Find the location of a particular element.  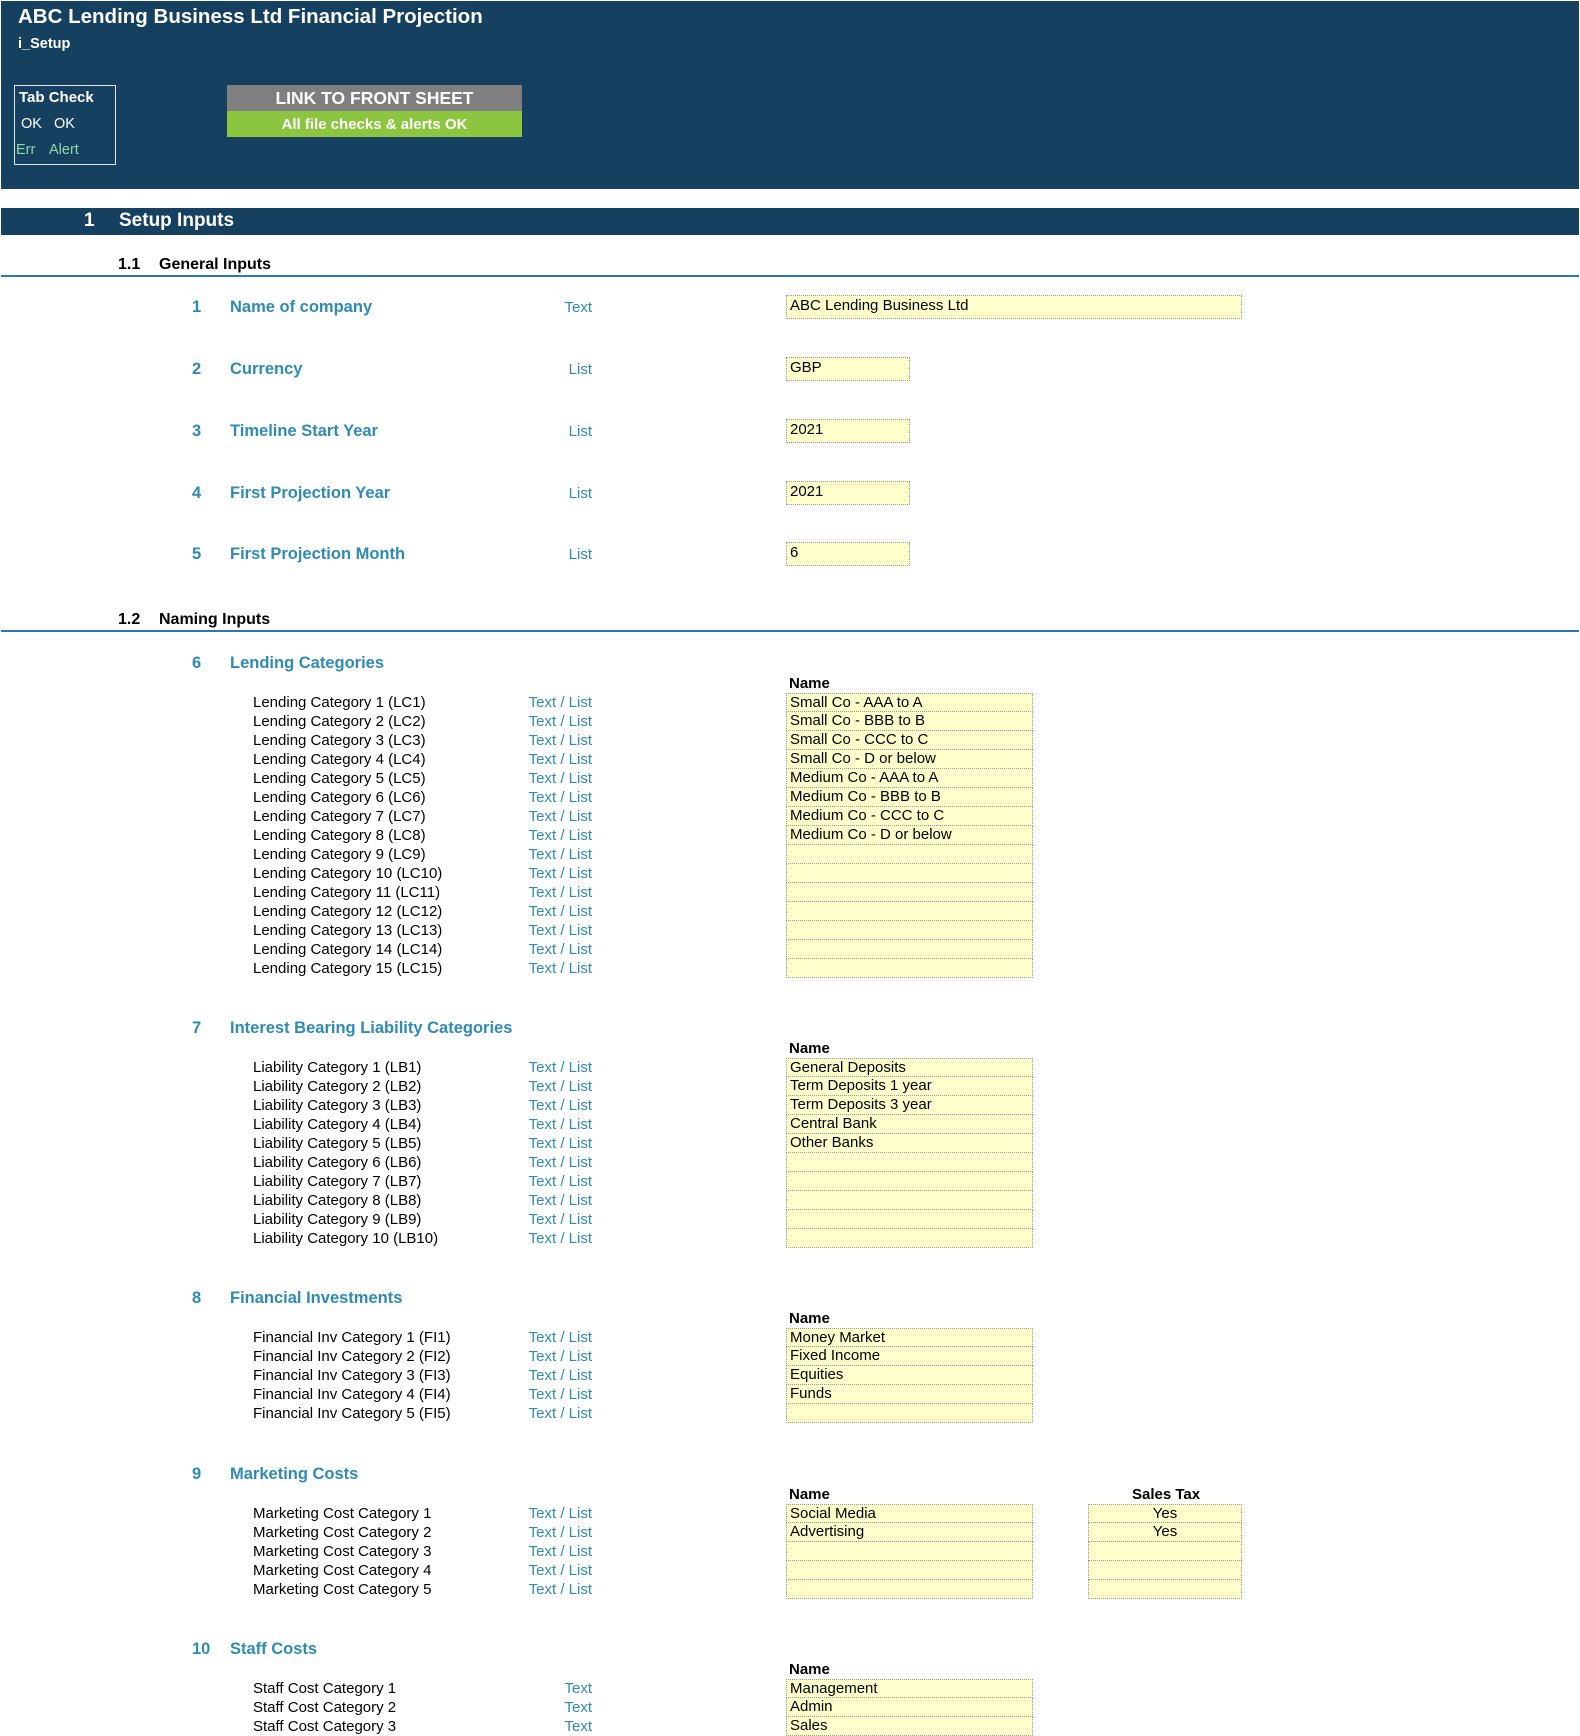

item-label: Currency is located at coordinates (266, 369).